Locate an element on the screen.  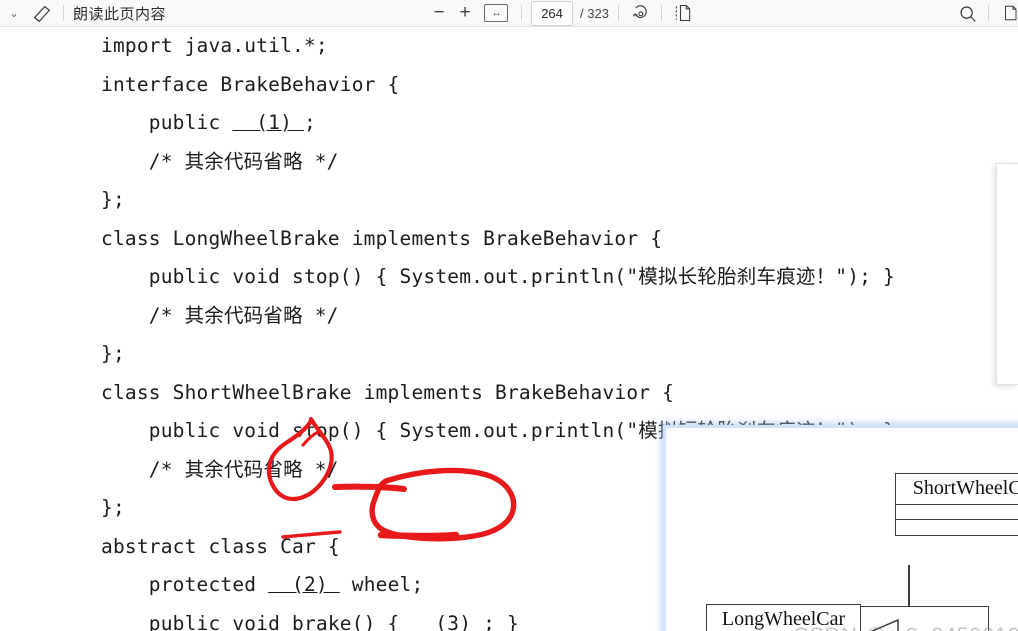
page-view-icon is located at coordinates (683, 13).